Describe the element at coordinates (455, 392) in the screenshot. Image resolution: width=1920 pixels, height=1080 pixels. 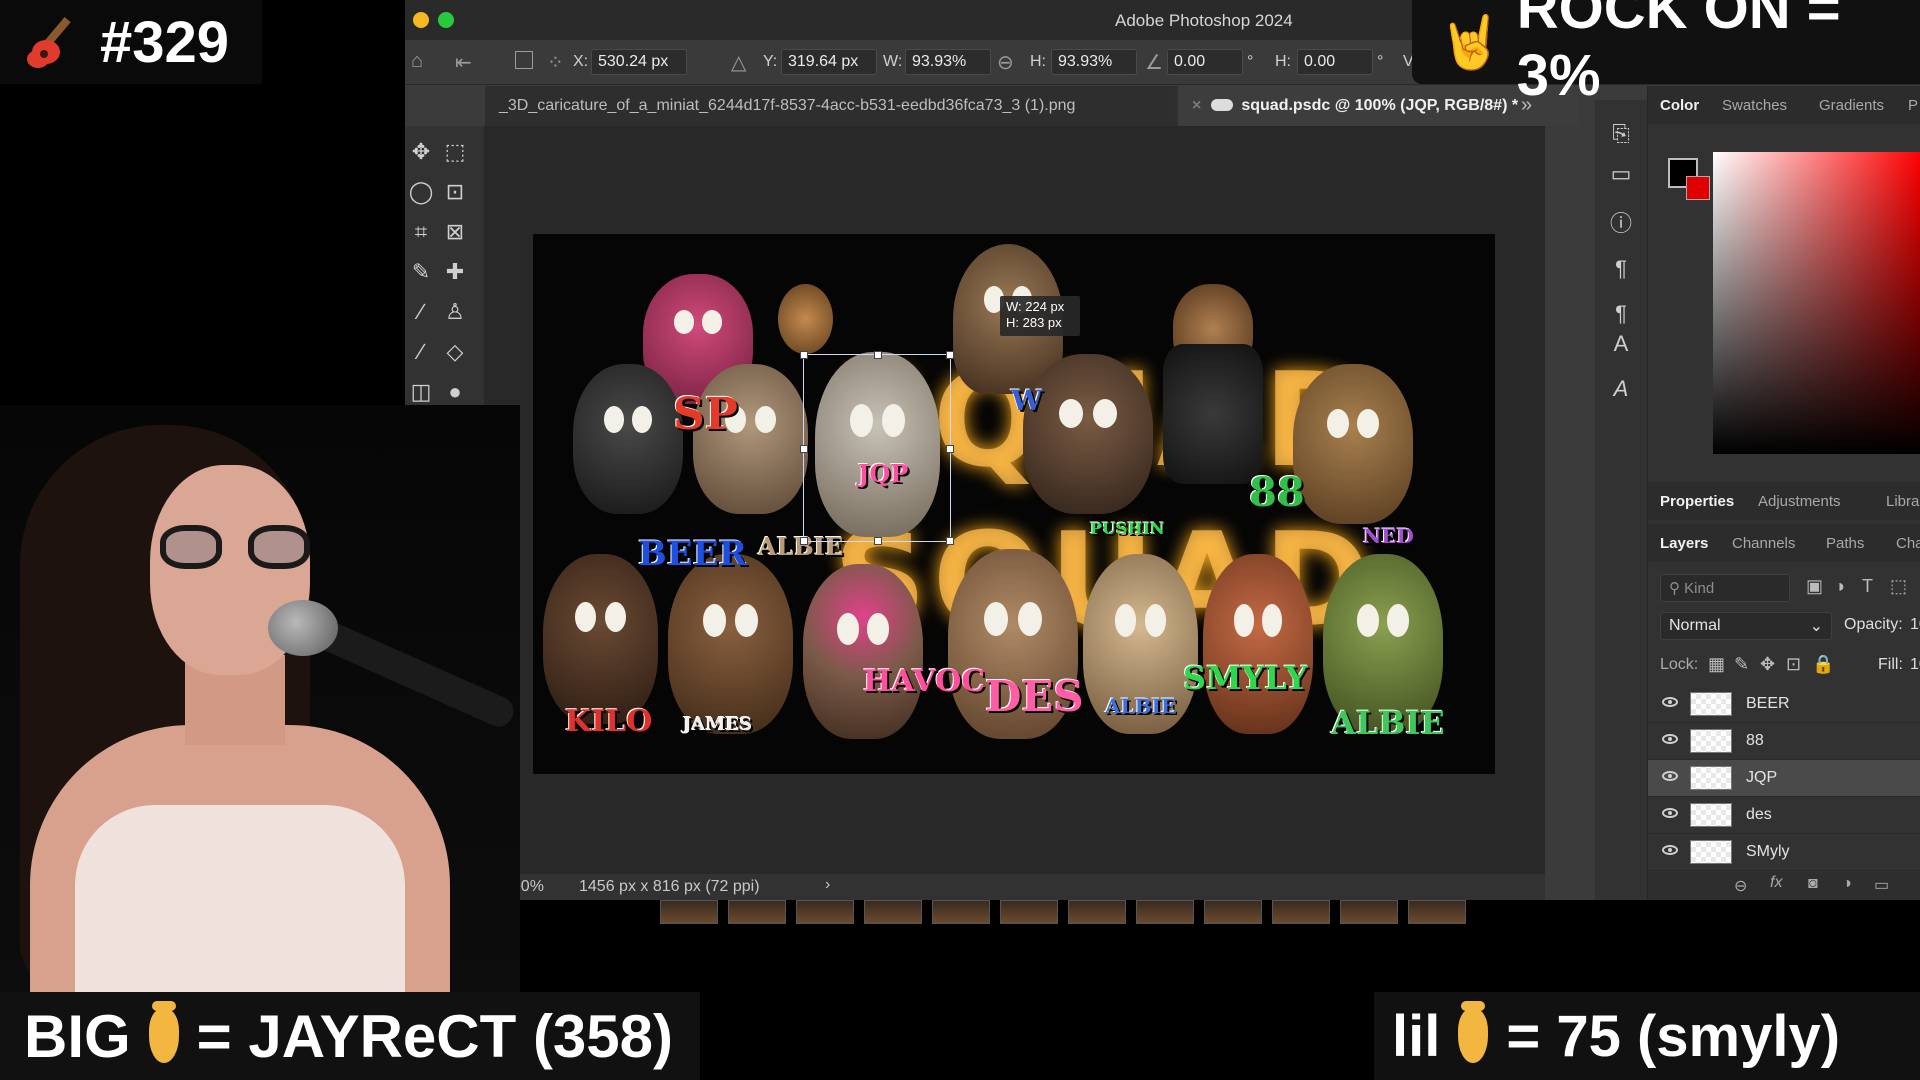
I see `blur-tool-icon: ●` at that location.